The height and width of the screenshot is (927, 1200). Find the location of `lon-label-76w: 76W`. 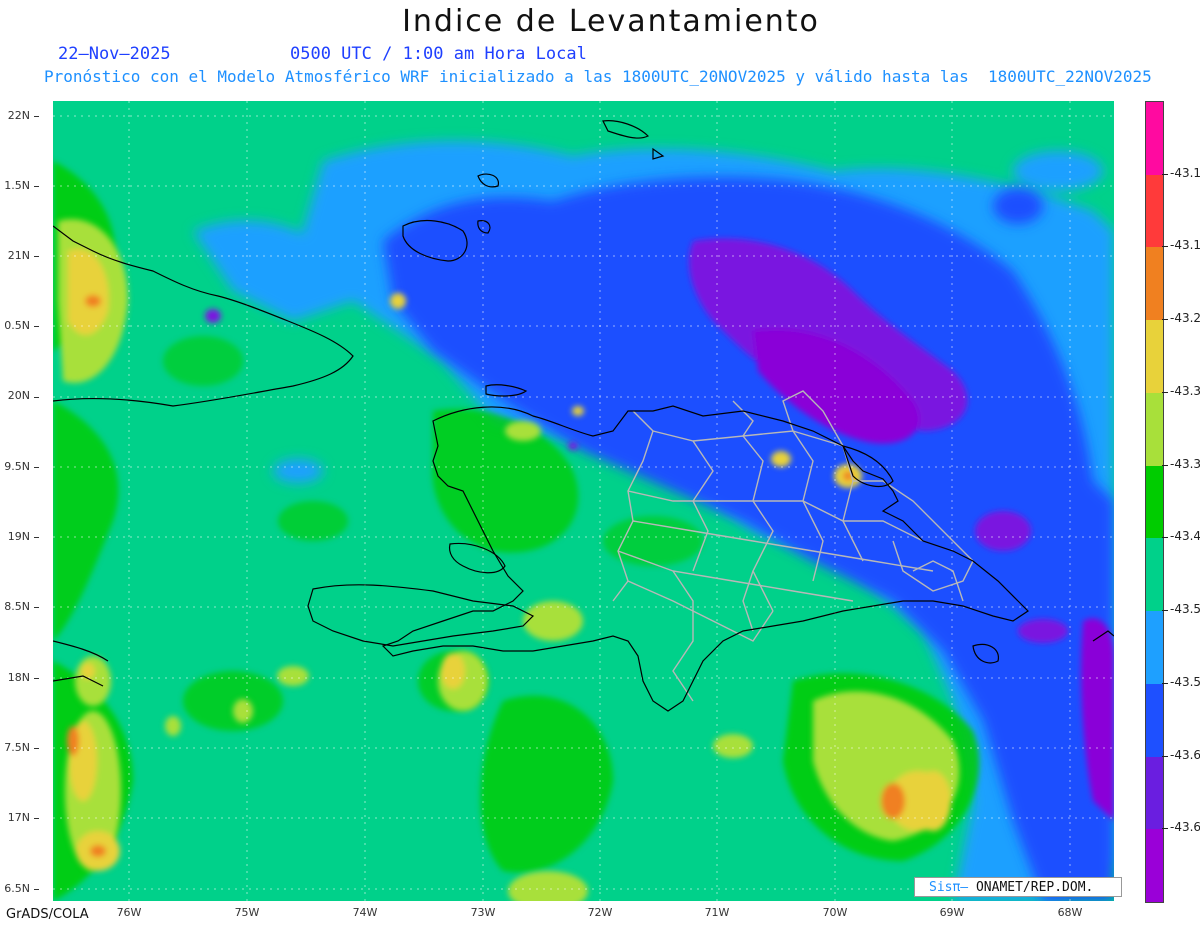

lon-label-76w: 76W is located at coordinates (129, 912).